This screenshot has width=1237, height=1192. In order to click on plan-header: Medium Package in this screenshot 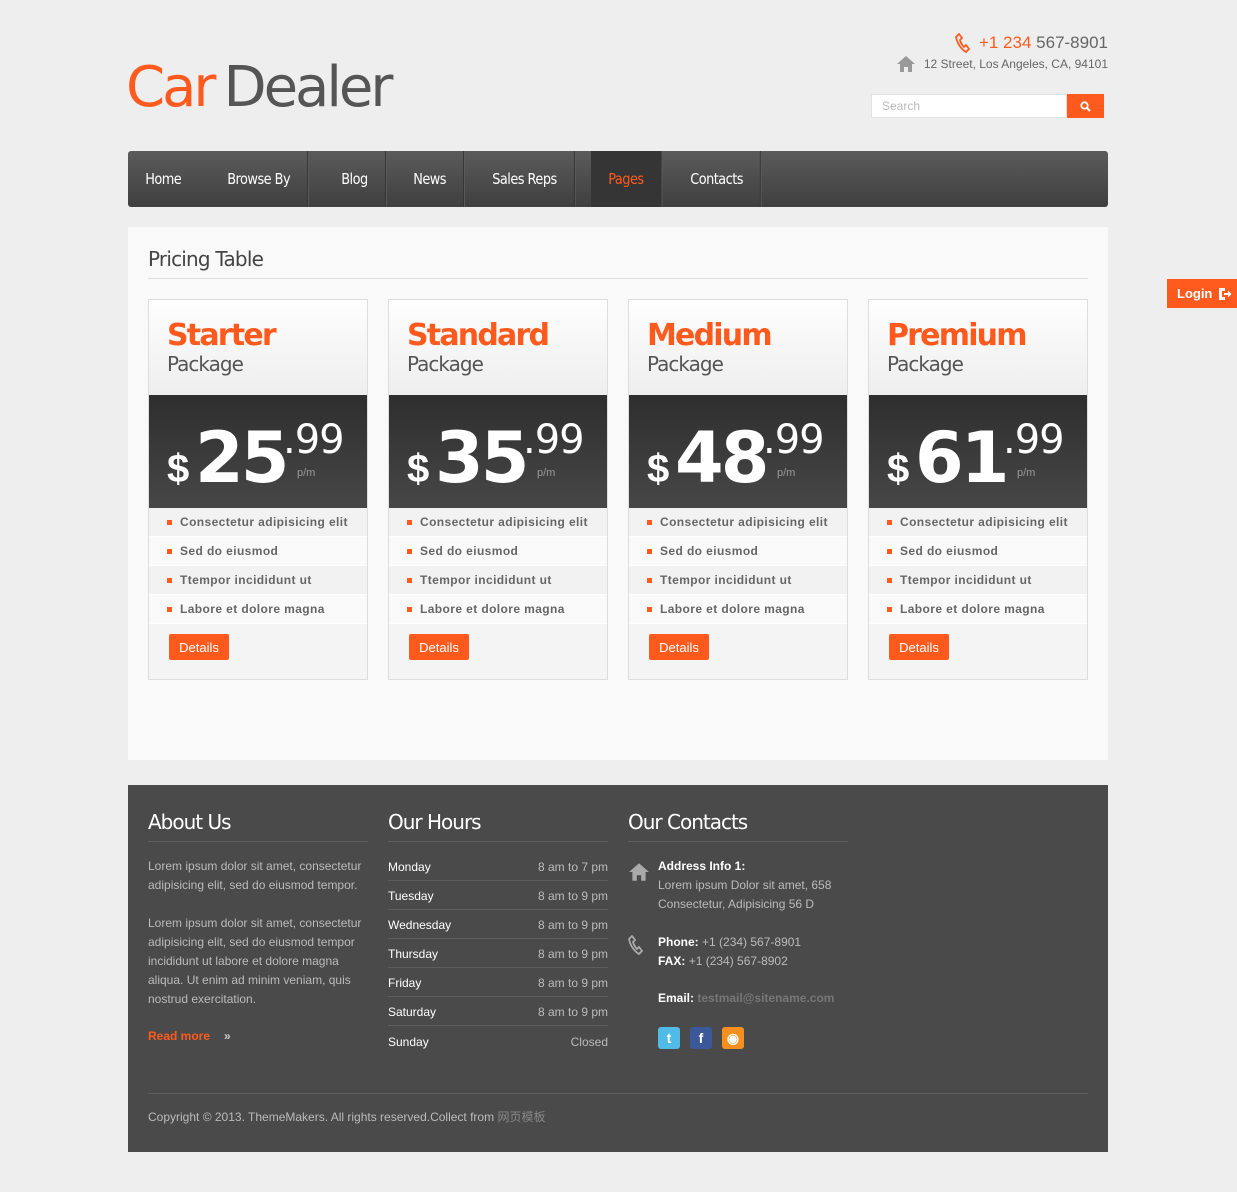, I will do `click(738, 347)`.